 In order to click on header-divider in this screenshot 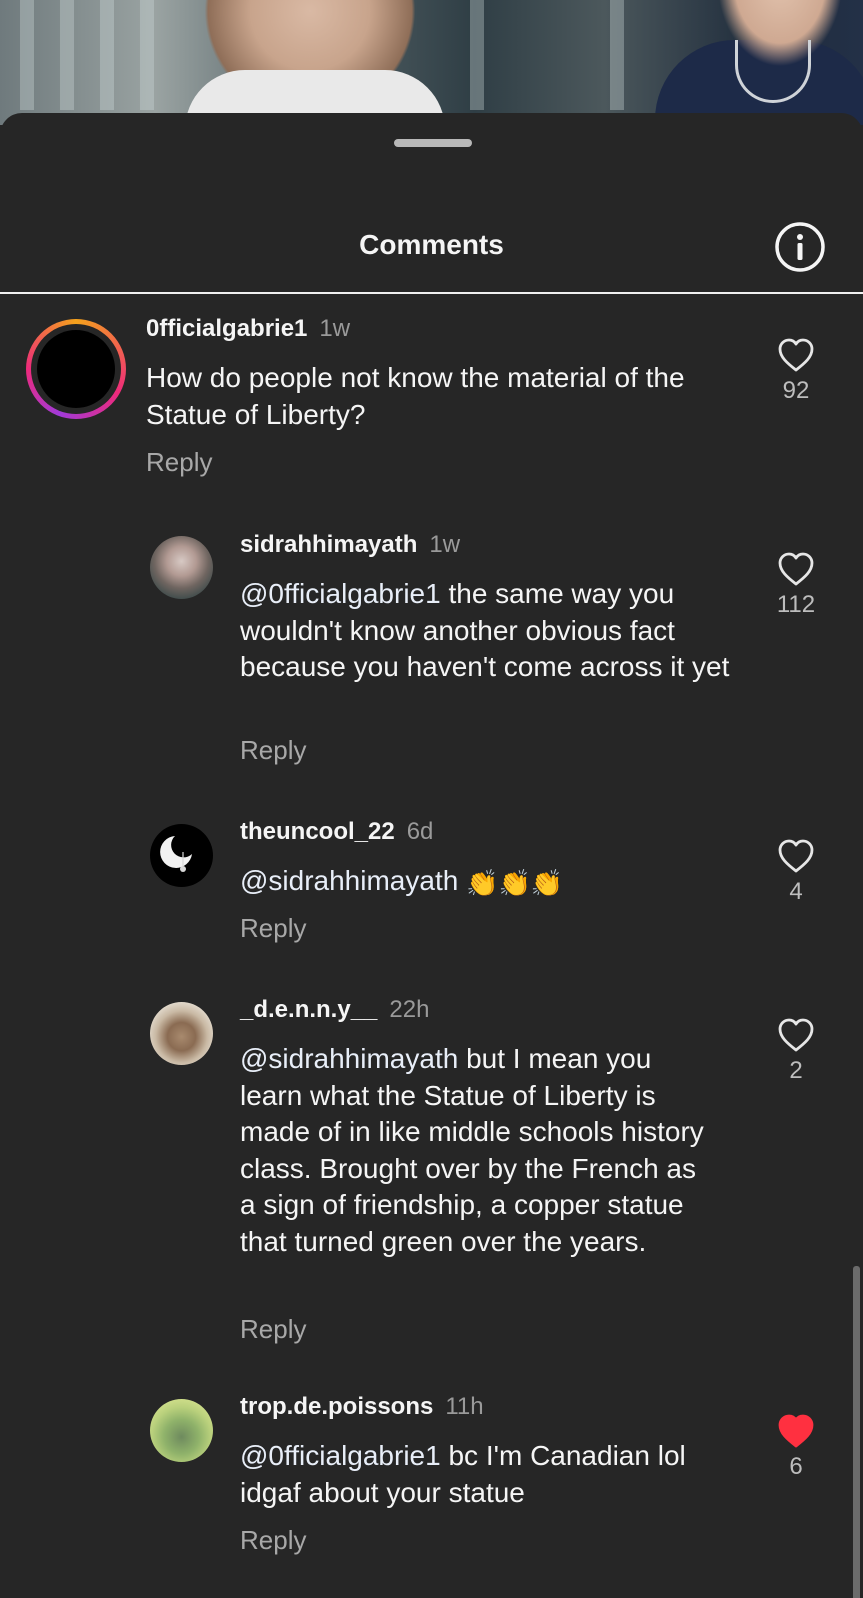, I will do `click(431, 293)`.